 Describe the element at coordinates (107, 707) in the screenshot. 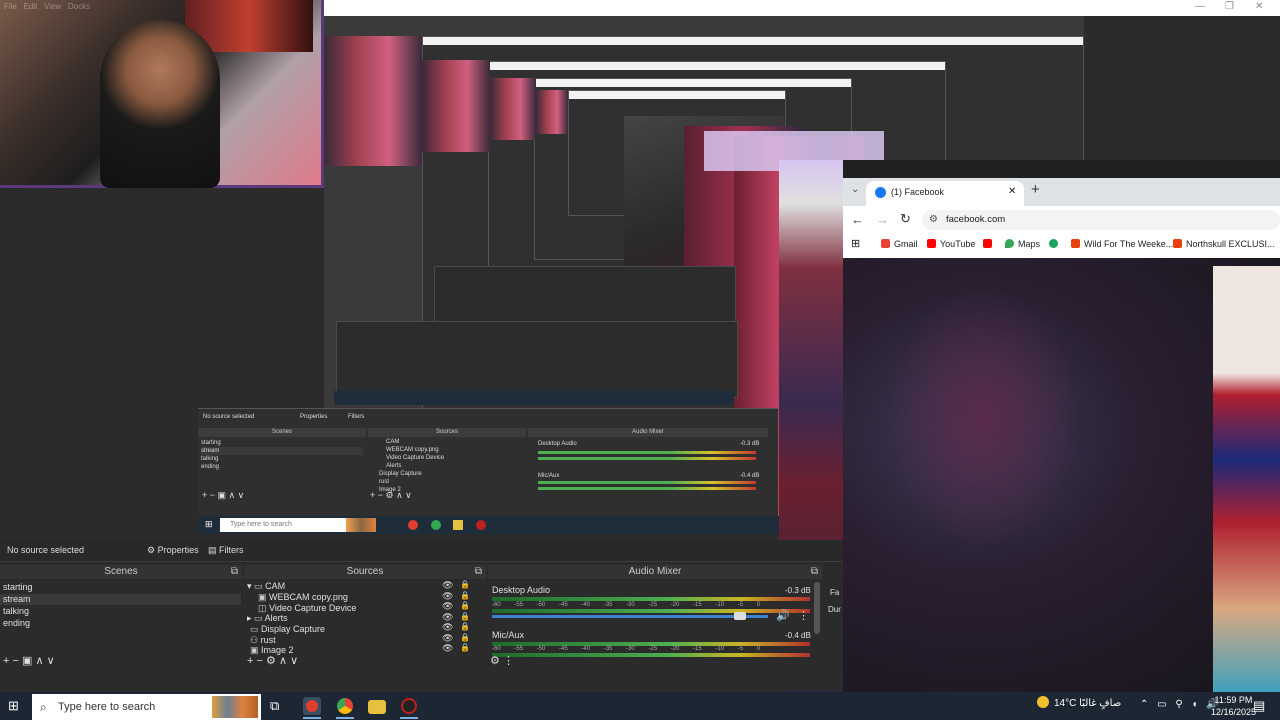

I see `search-placeholder: Type here to search` at that location.